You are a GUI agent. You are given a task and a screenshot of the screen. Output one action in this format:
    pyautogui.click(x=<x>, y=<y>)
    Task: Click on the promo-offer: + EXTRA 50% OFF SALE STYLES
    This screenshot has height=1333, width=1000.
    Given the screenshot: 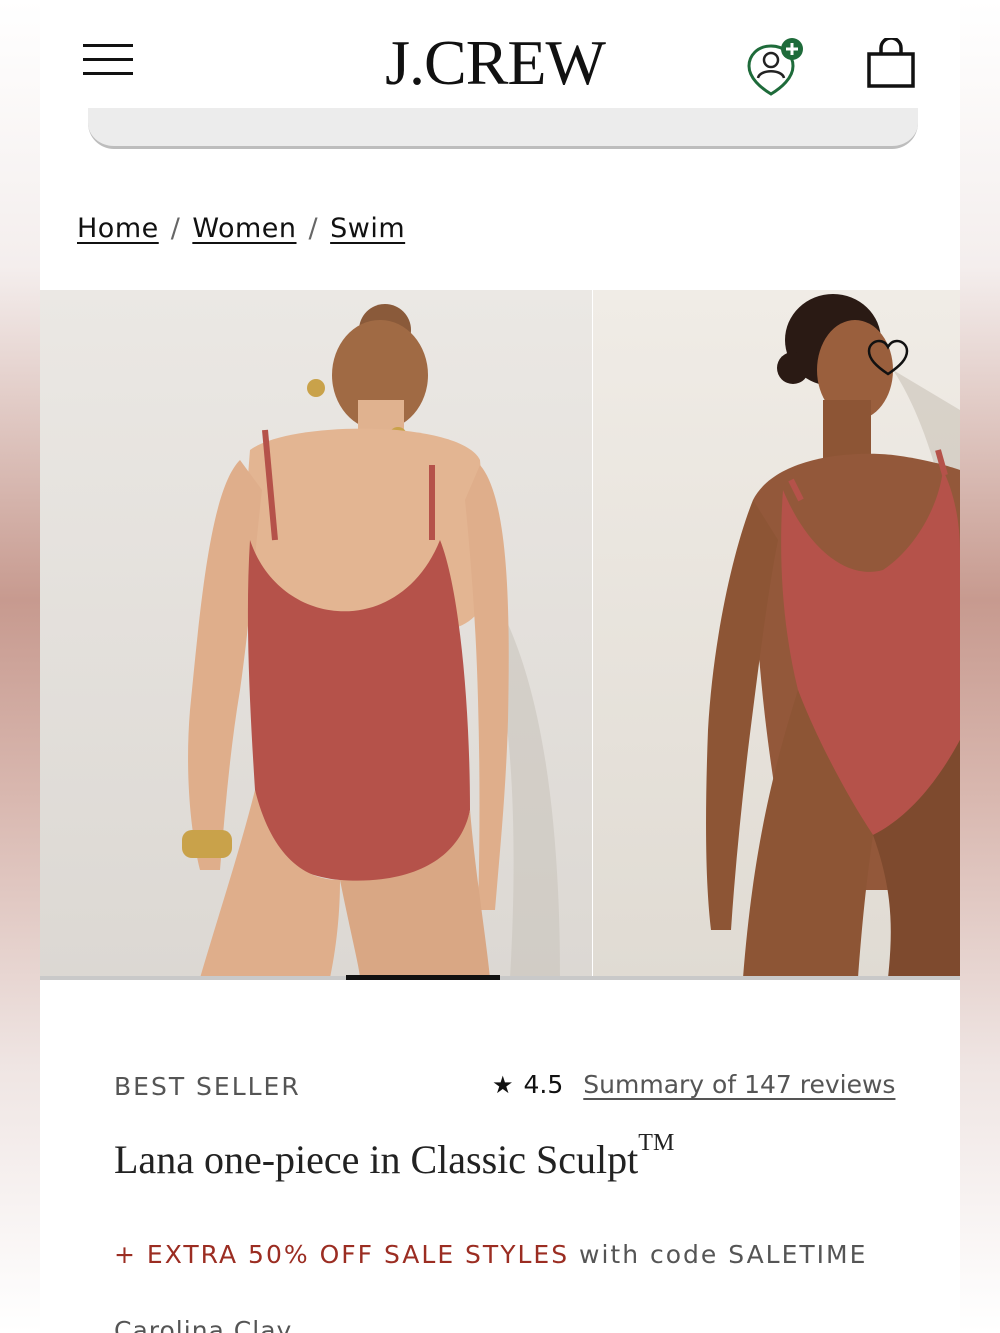 What is the action you would take?
    pyautogui.click(x=342, y=1254)
    